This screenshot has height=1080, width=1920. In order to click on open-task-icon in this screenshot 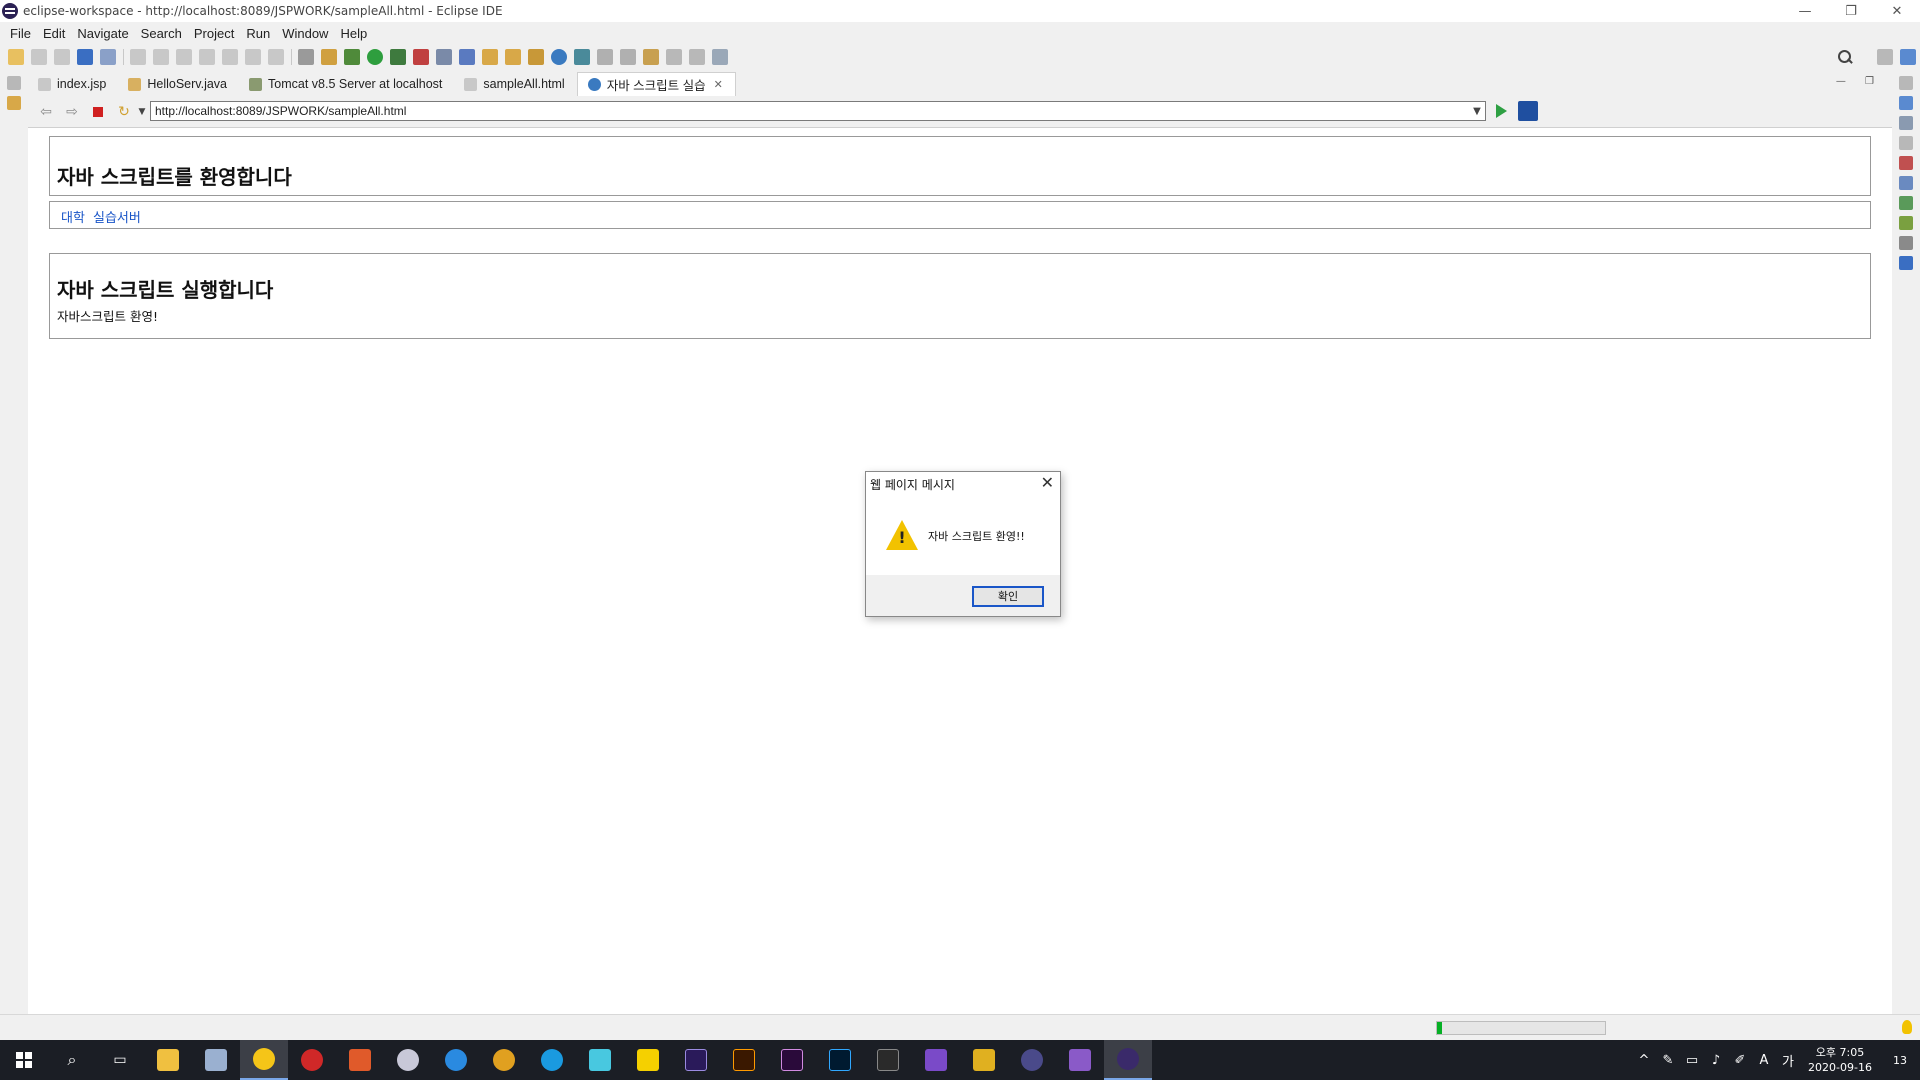, I will do `click(513, 57)`.